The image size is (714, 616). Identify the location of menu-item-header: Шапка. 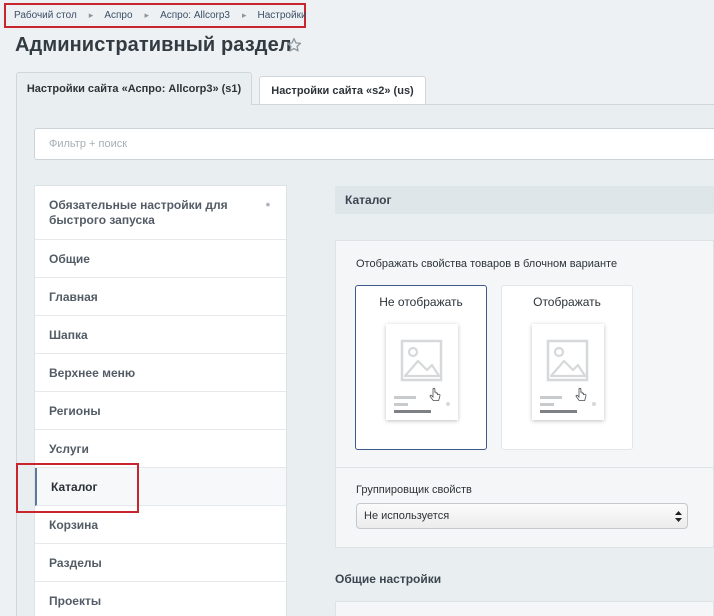
(160, 335).